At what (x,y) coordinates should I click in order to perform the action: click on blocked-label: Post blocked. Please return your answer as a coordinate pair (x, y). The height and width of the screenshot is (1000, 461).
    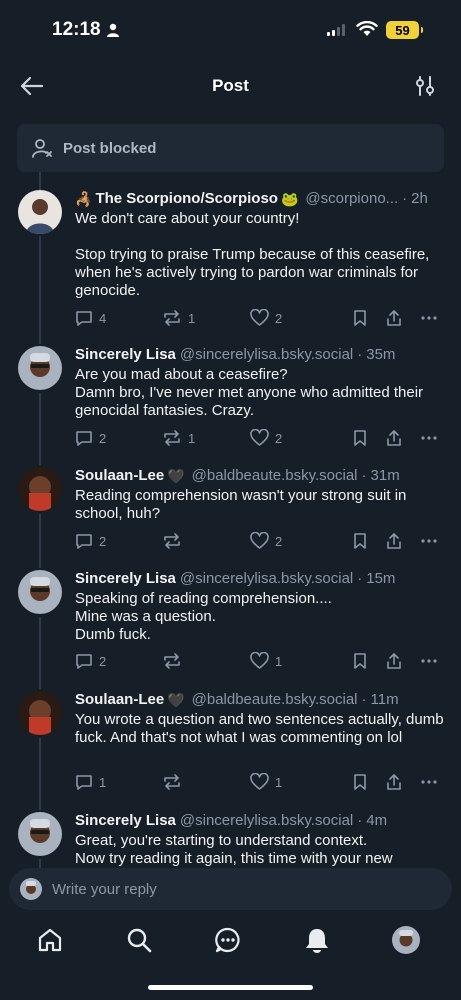
    Looking at the image, I should click on (110, 148).